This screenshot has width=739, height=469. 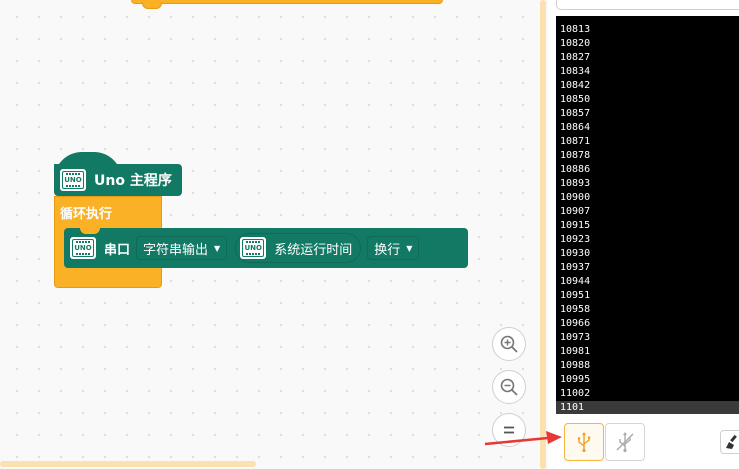 I want to click on broom-icon, so click(x=731, y=441).